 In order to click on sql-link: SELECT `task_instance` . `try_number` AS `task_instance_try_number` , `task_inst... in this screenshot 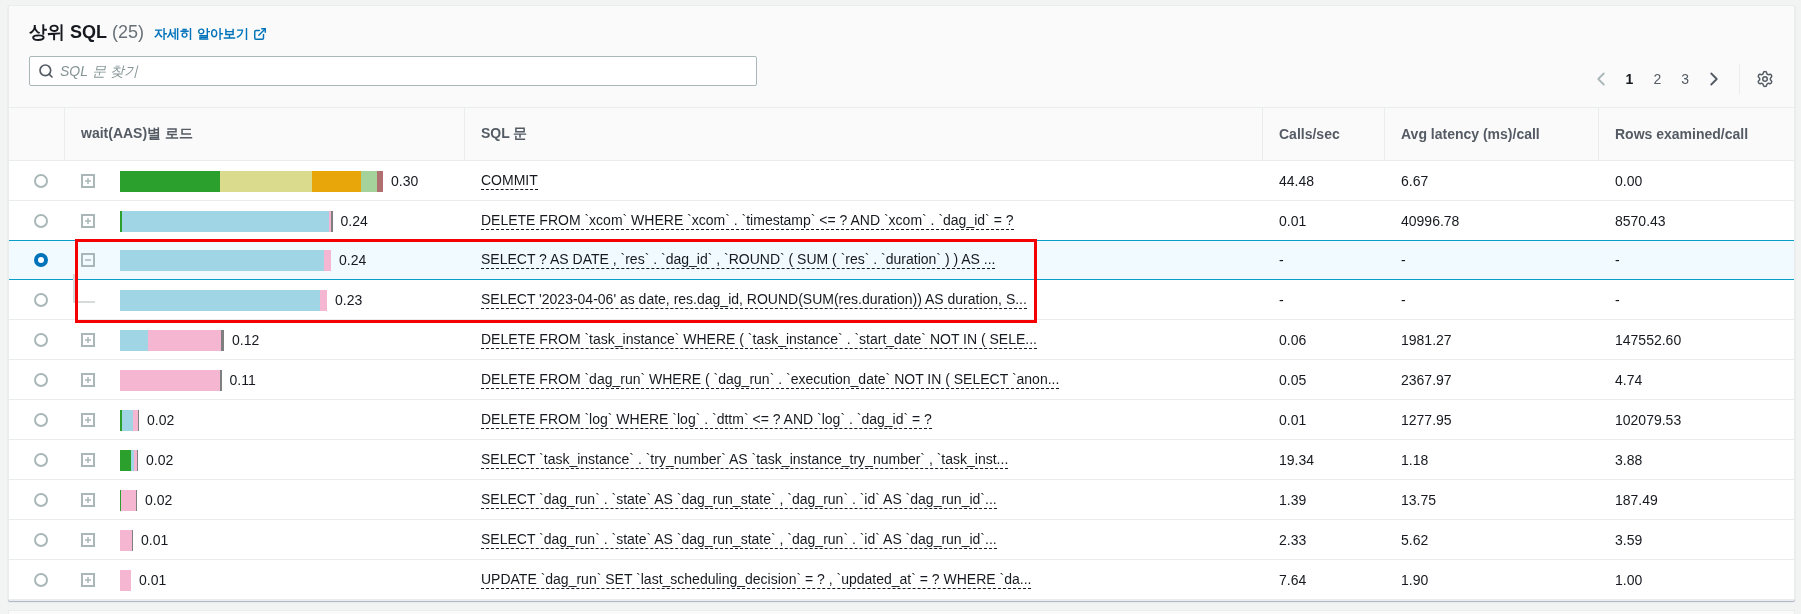, I will do `click(745, 460)`.